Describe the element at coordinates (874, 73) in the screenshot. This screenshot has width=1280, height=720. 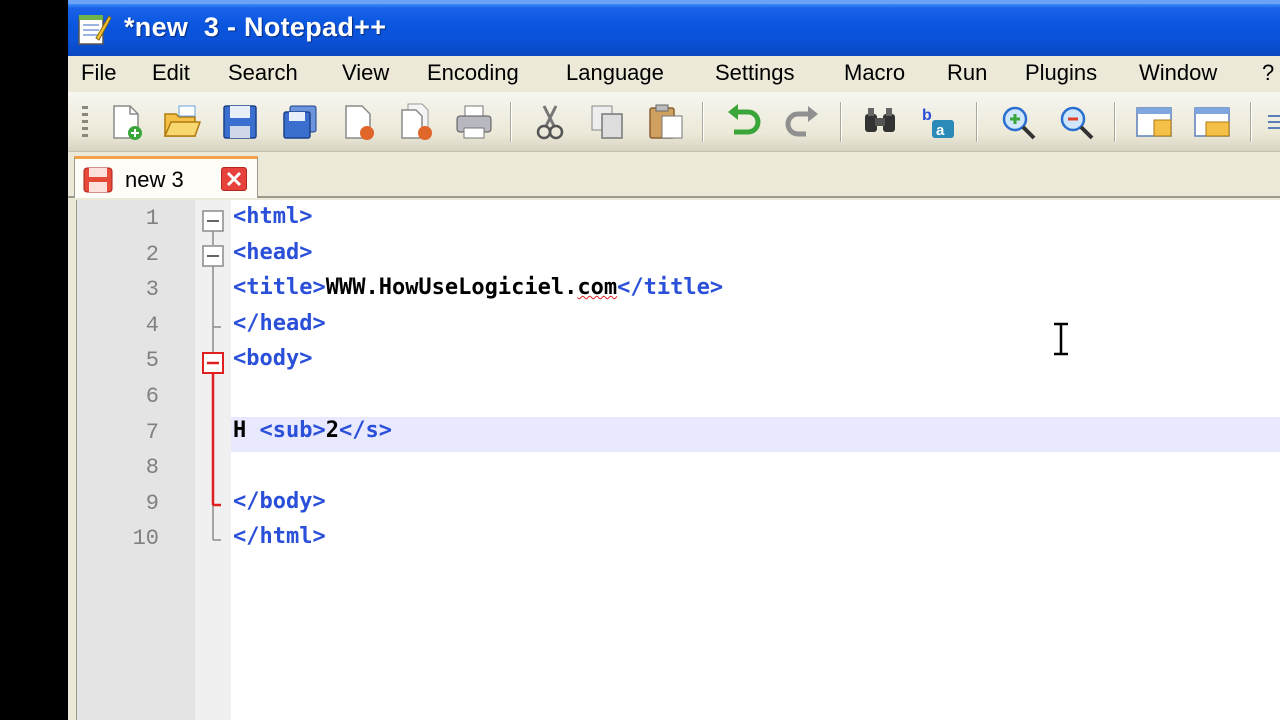
I see `menu-macro: Macro` at that location.